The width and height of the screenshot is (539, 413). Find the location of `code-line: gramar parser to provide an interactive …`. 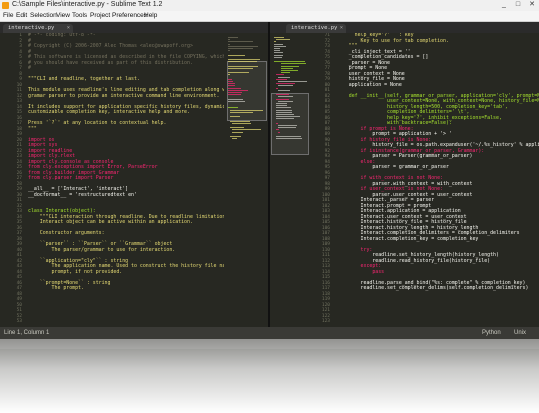

code-line: gramar parser to provide an interactive … is located at coordinates (124, 95).